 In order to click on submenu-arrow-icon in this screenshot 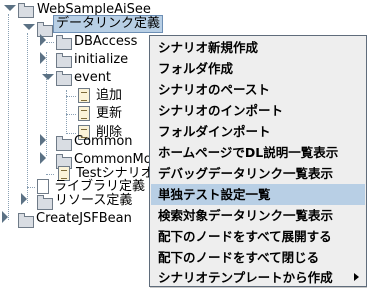, I will do `click(356, 277)`.